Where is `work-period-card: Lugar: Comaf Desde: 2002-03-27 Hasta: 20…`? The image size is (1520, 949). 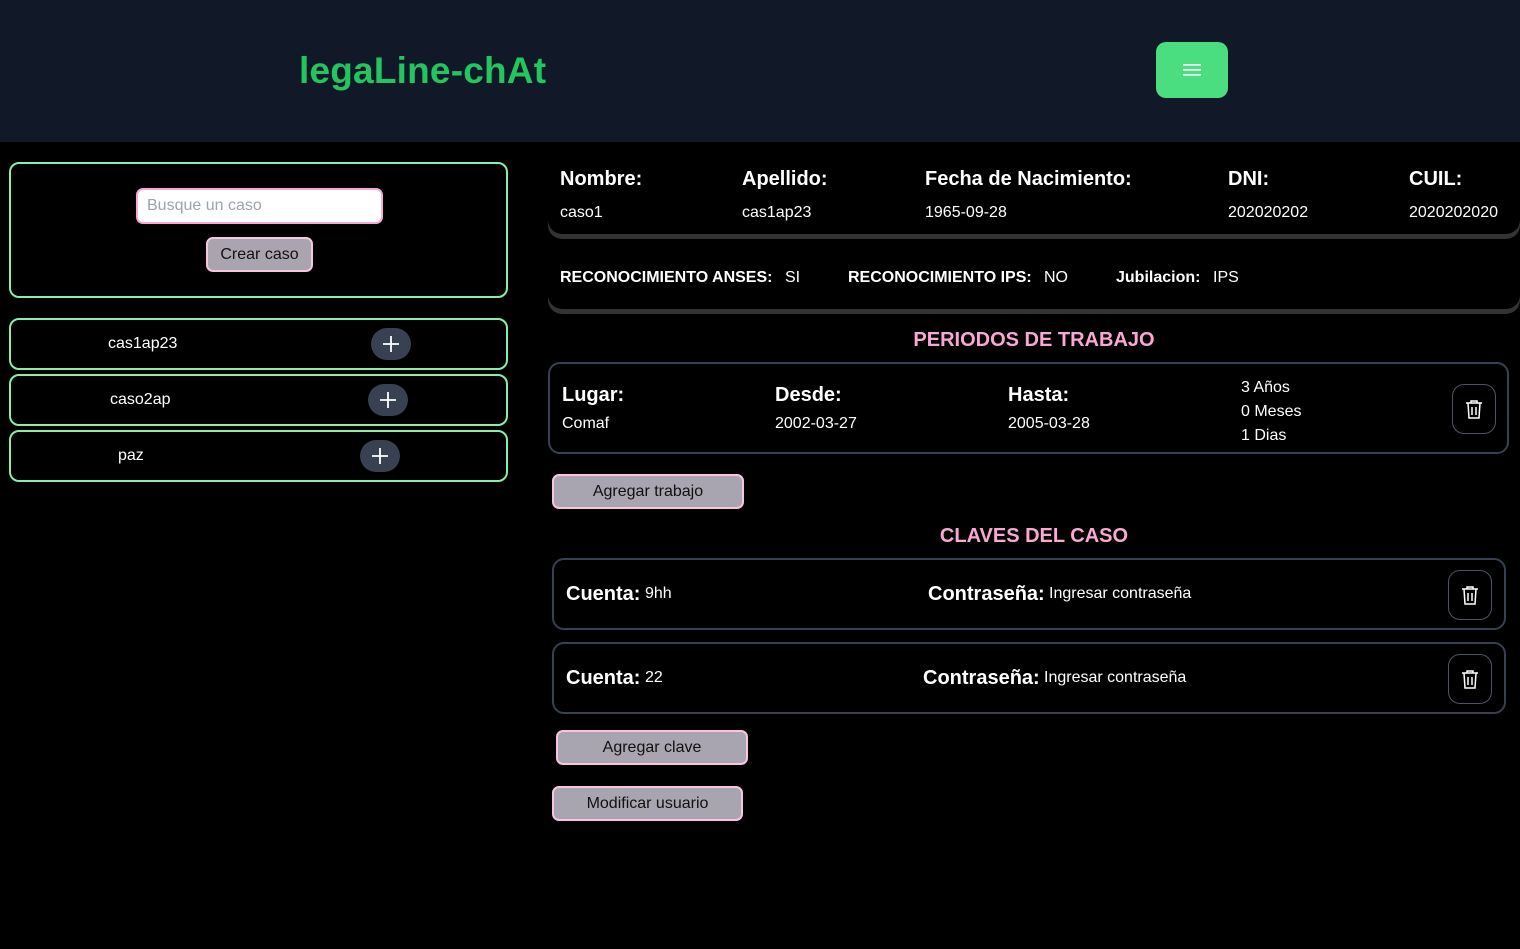 work-period-card: Lugar: Comaf Desde: 2002-03-27 Hasta: 20… is located at coordinates (1028, 408).